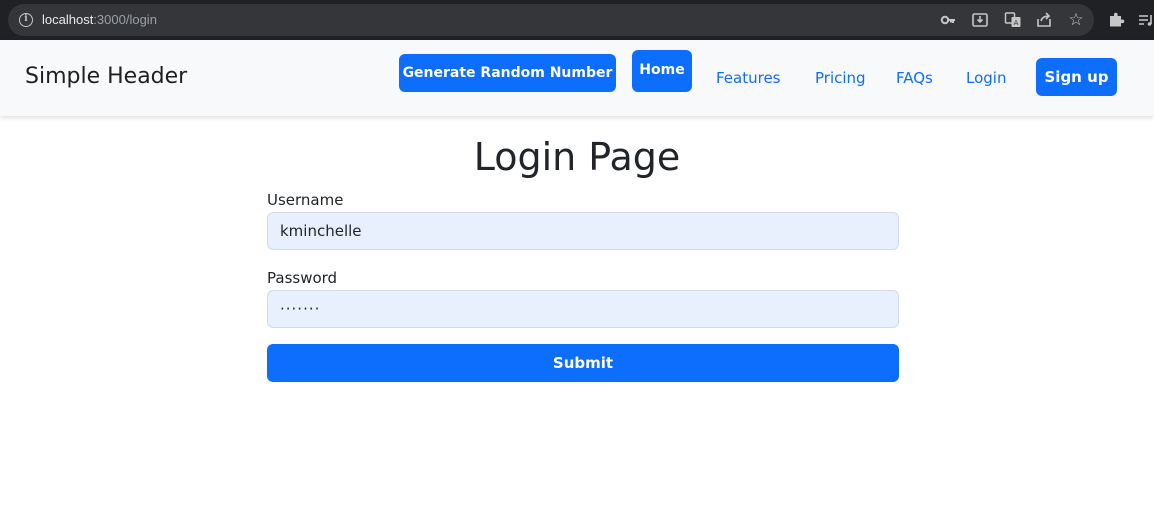  I want to click on nav-link-features: Features, so click(748, 78).